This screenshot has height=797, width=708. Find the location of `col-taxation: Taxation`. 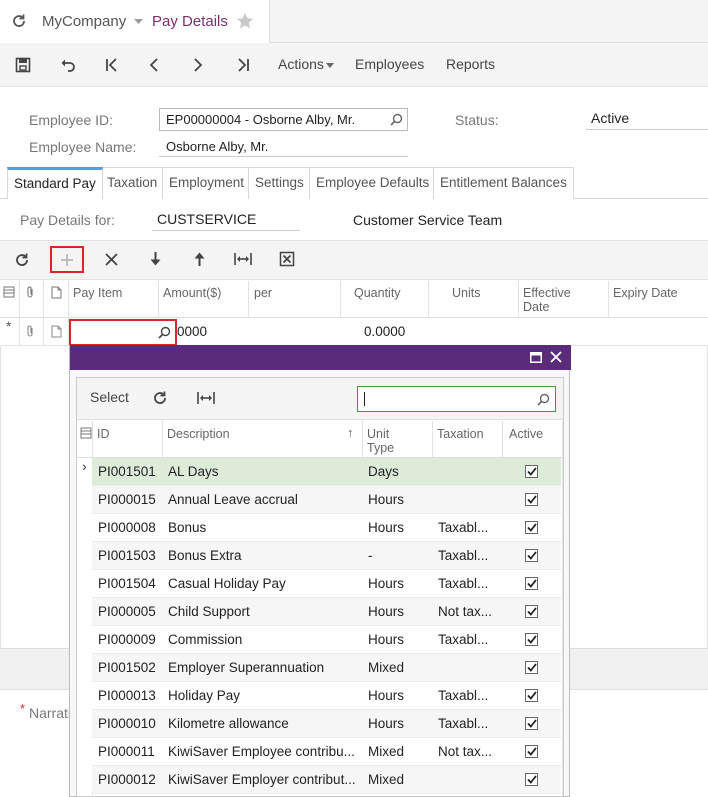

col-taxation: Taxation is located at coordinates (460, 434).